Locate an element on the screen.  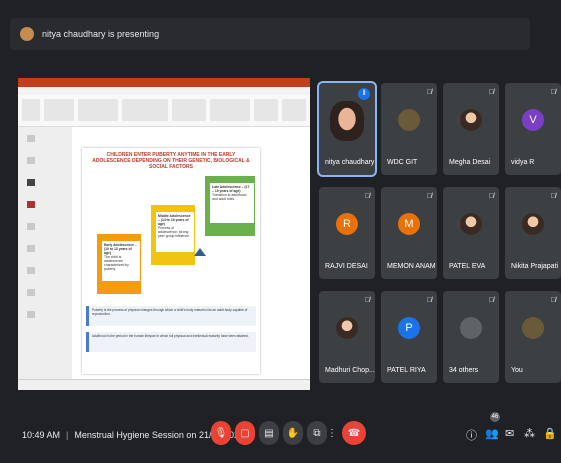
hand-icon: ✋ is located at coordinates (293, 433).